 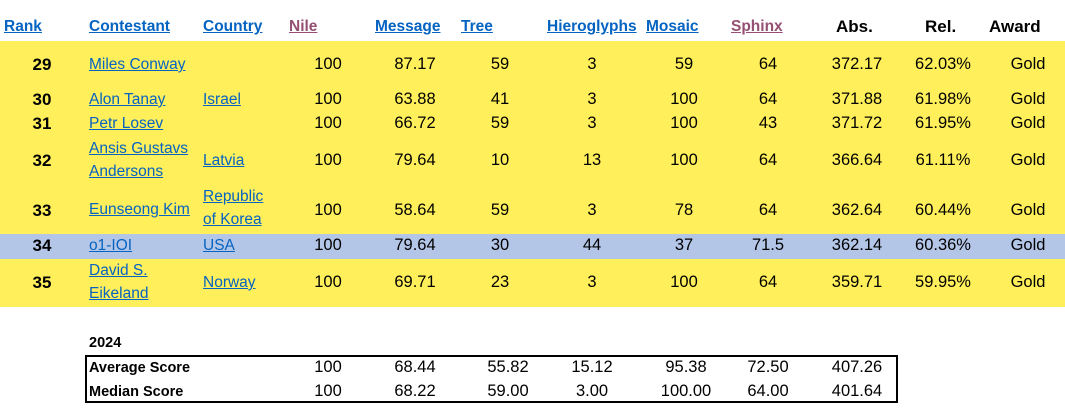 What do you see at coordinates (592, 391) in the screenshot?
I see `median-hieroglyphs: 3.00` at bounding box center [592, 391].